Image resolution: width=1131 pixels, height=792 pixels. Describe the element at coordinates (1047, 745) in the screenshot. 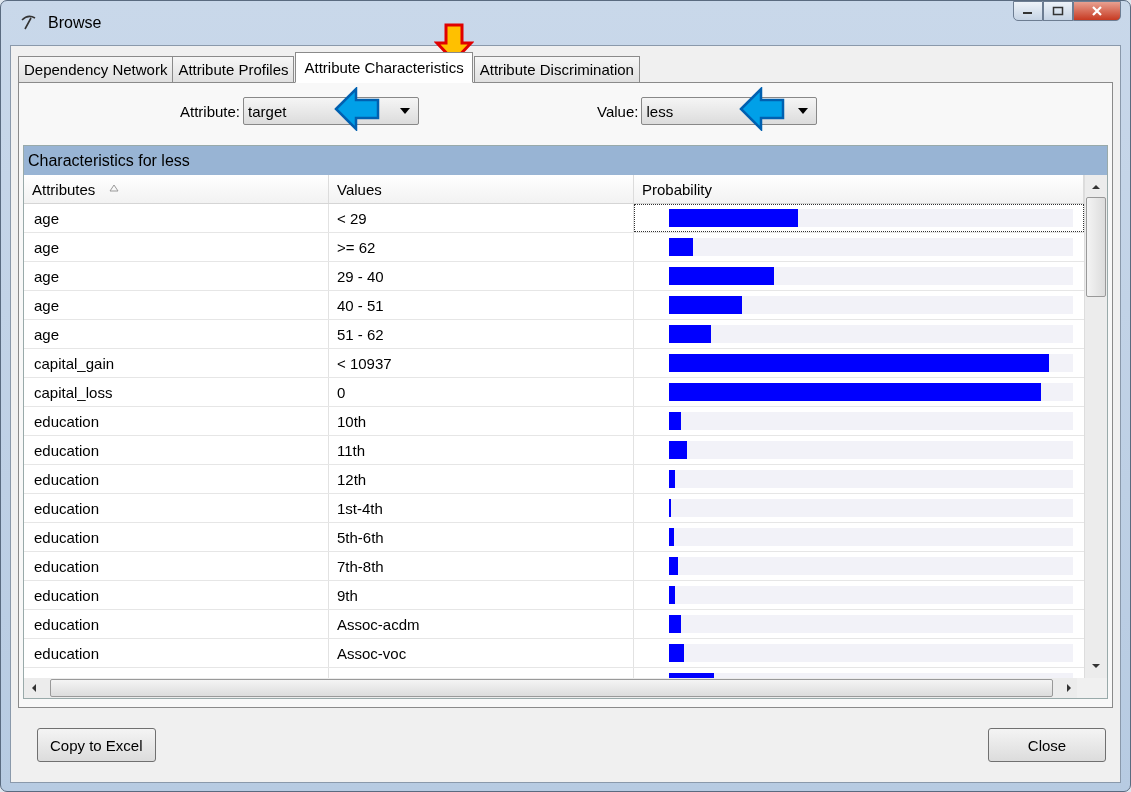

I see `dialog-button: Close` at that location.